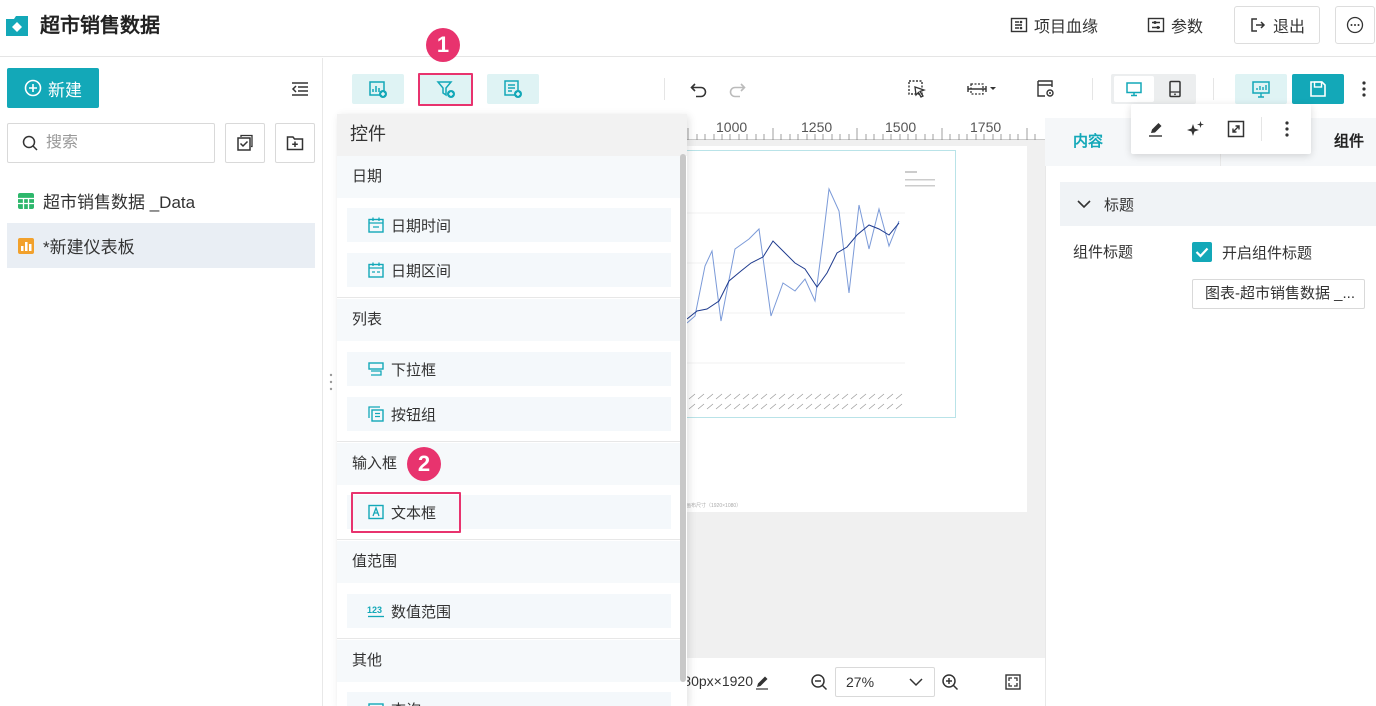 The width and height of the screenshot is (1376, 706). I want to click on component-title-label: 组件标题, so click(1103, 252).